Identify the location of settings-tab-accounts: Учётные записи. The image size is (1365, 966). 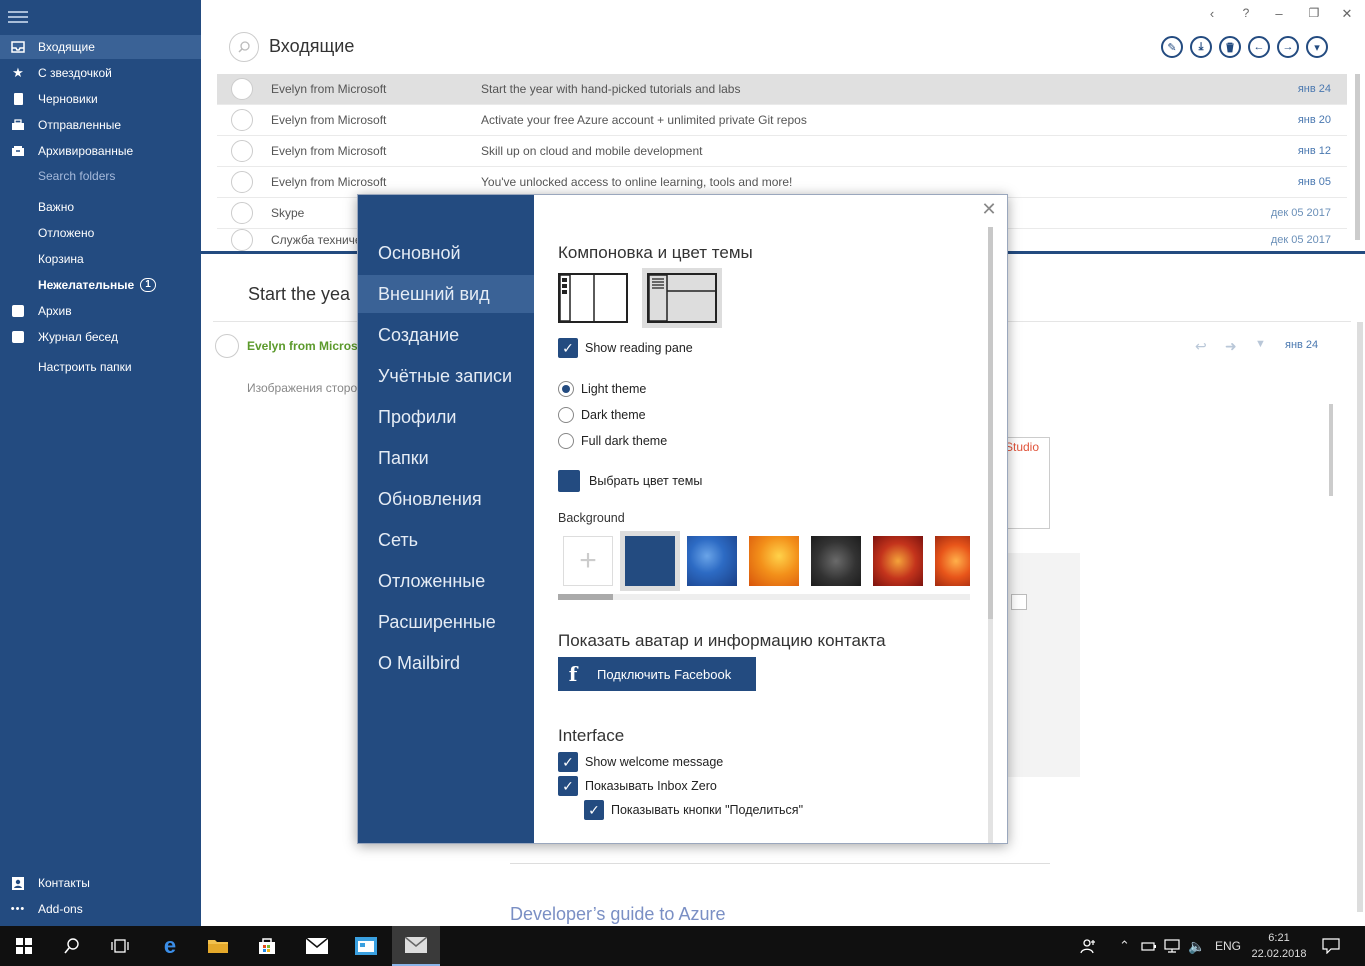
(446, 376).